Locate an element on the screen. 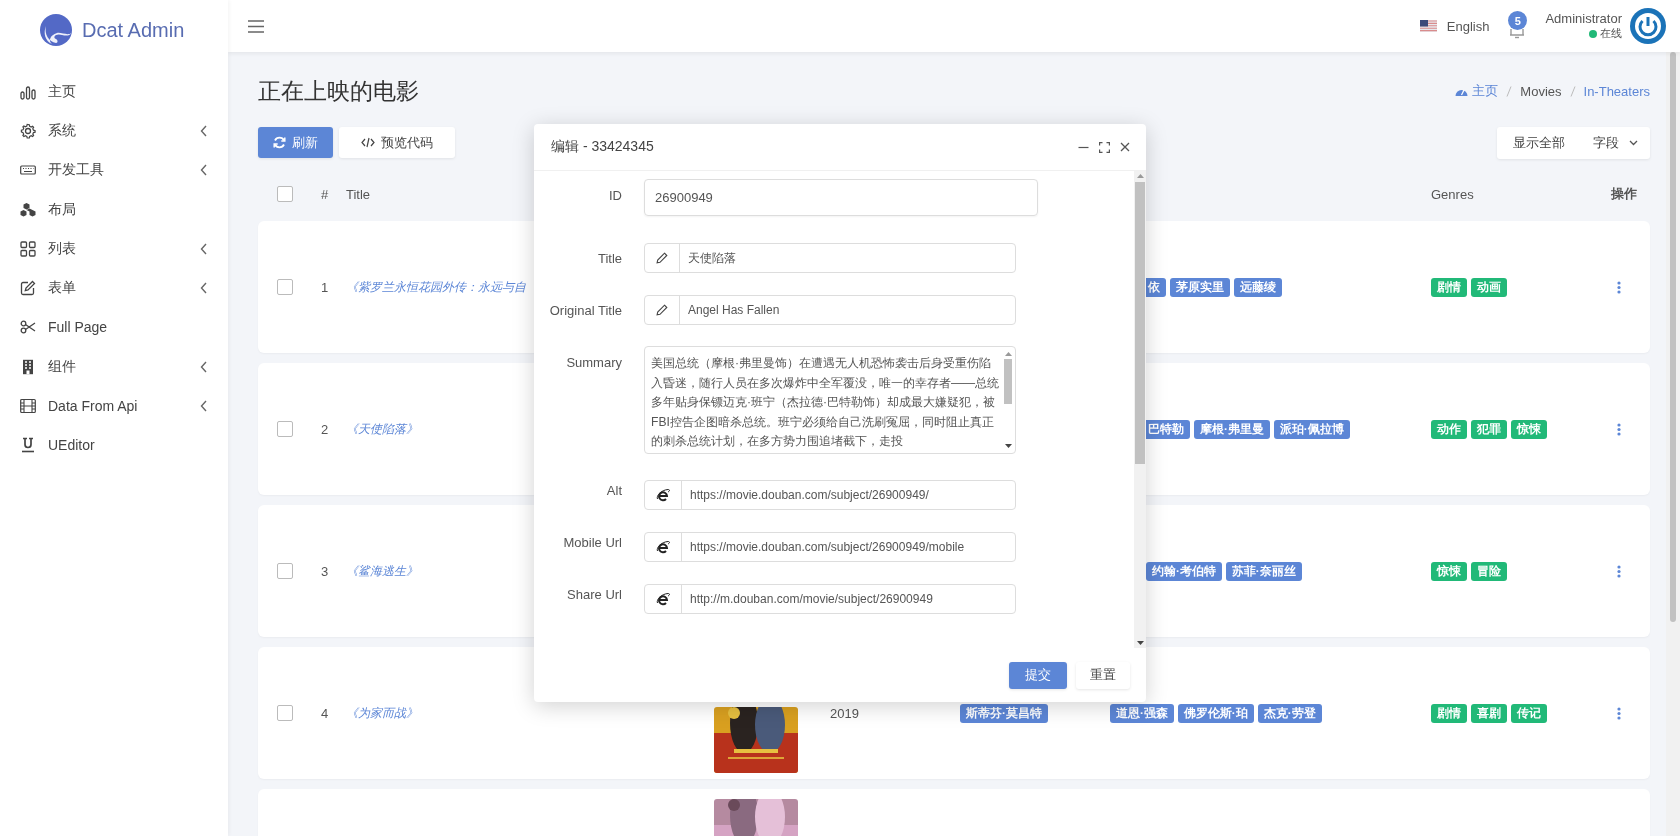 This screenshot has width=1680, height=836. actor-tag: 苏菲·奈丽丝 is located at coordinates (1263, 571).